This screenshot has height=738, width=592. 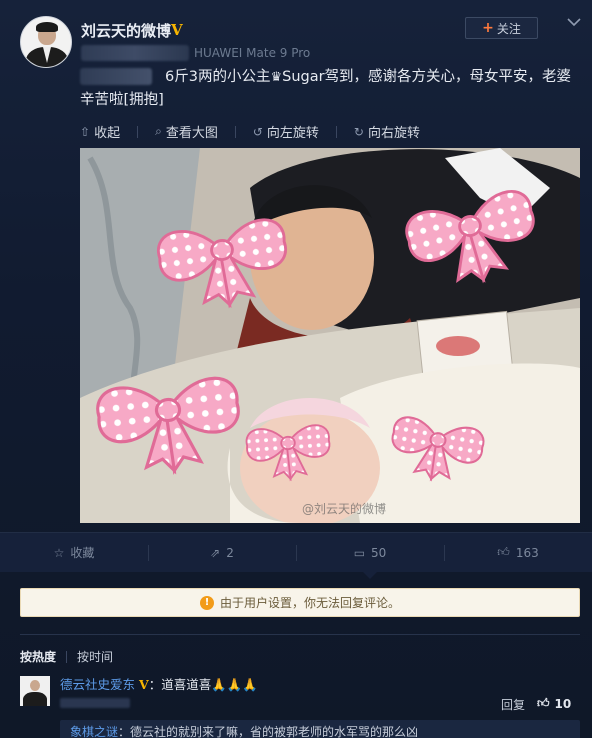 What do you see at coordinates (370, 556) in the screenshot?
I see `comment-button: ▭ 50` at bounding box center [370, 556].